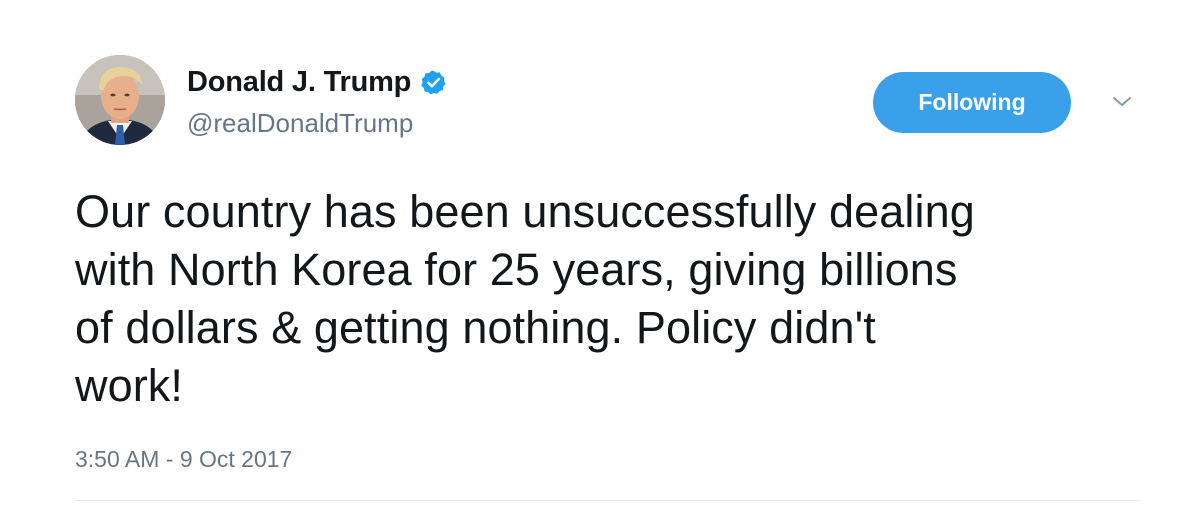  I want to click on following-button: Following, so click(972, 102).